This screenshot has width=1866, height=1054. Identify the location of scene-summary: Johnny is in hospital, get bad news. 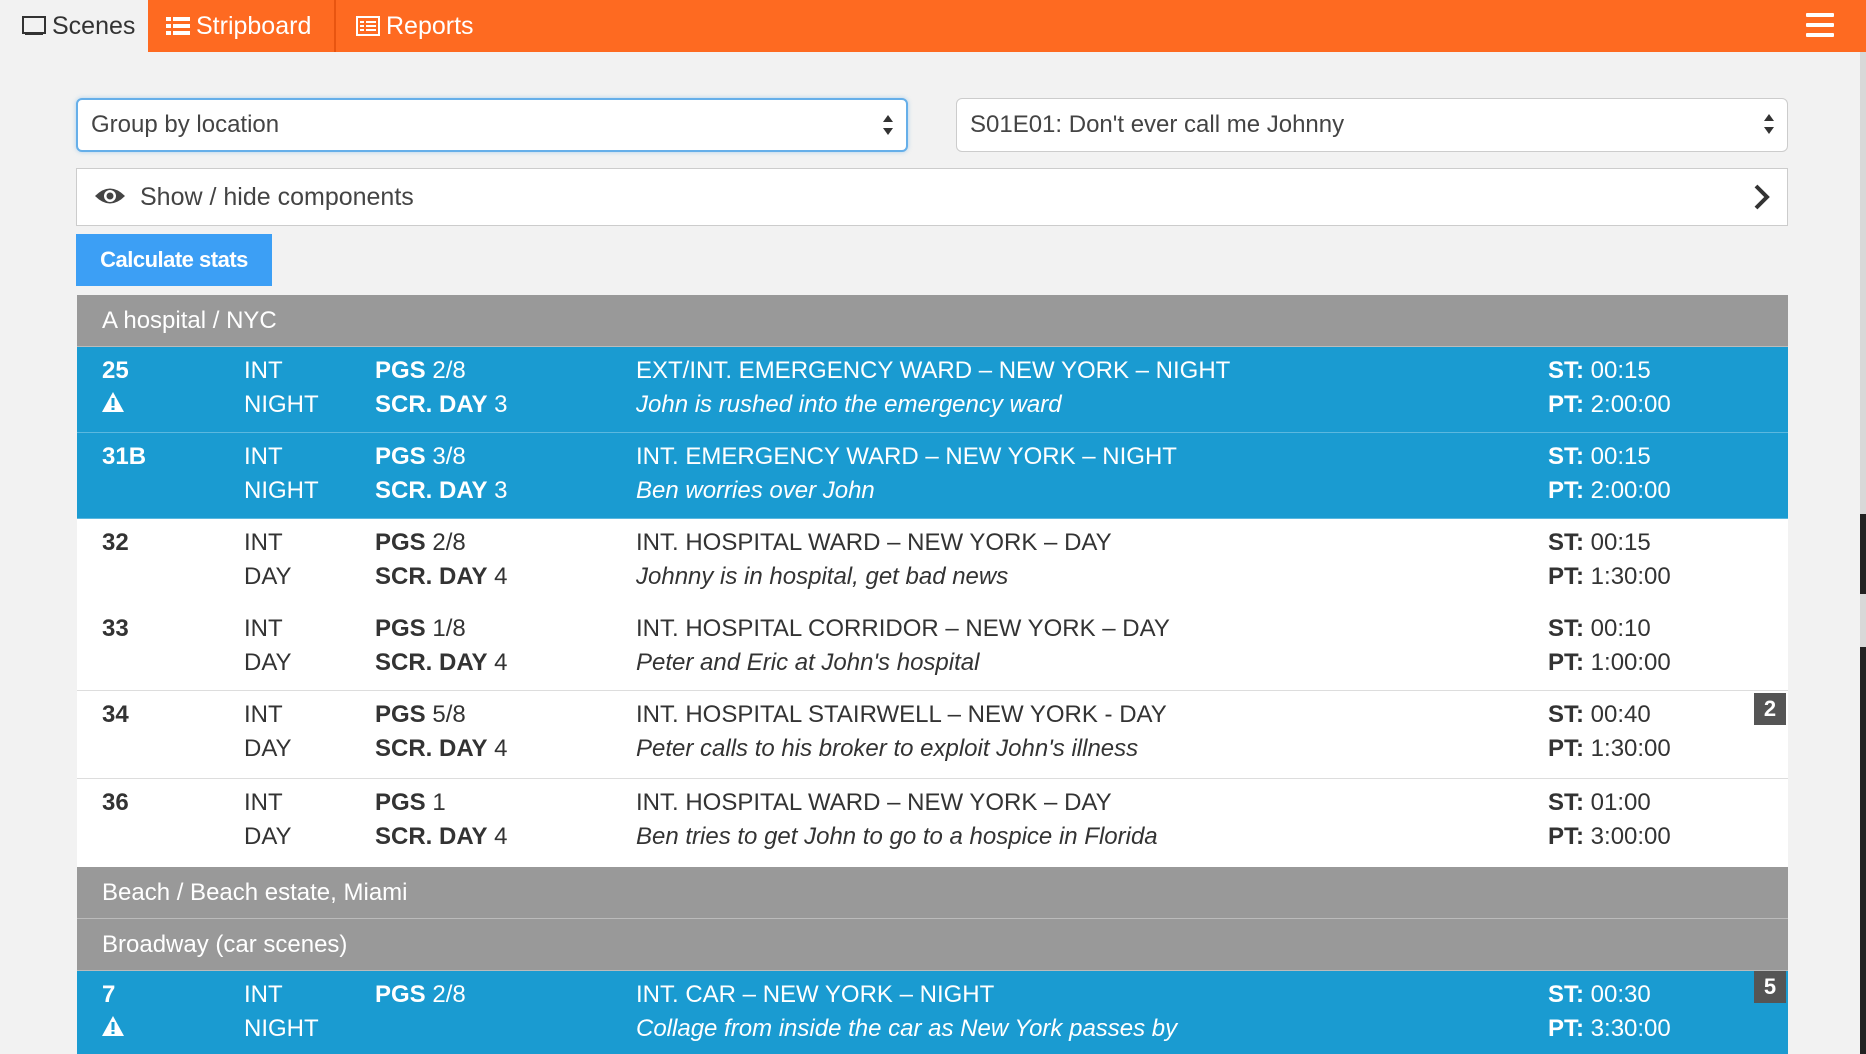
(822, 576).